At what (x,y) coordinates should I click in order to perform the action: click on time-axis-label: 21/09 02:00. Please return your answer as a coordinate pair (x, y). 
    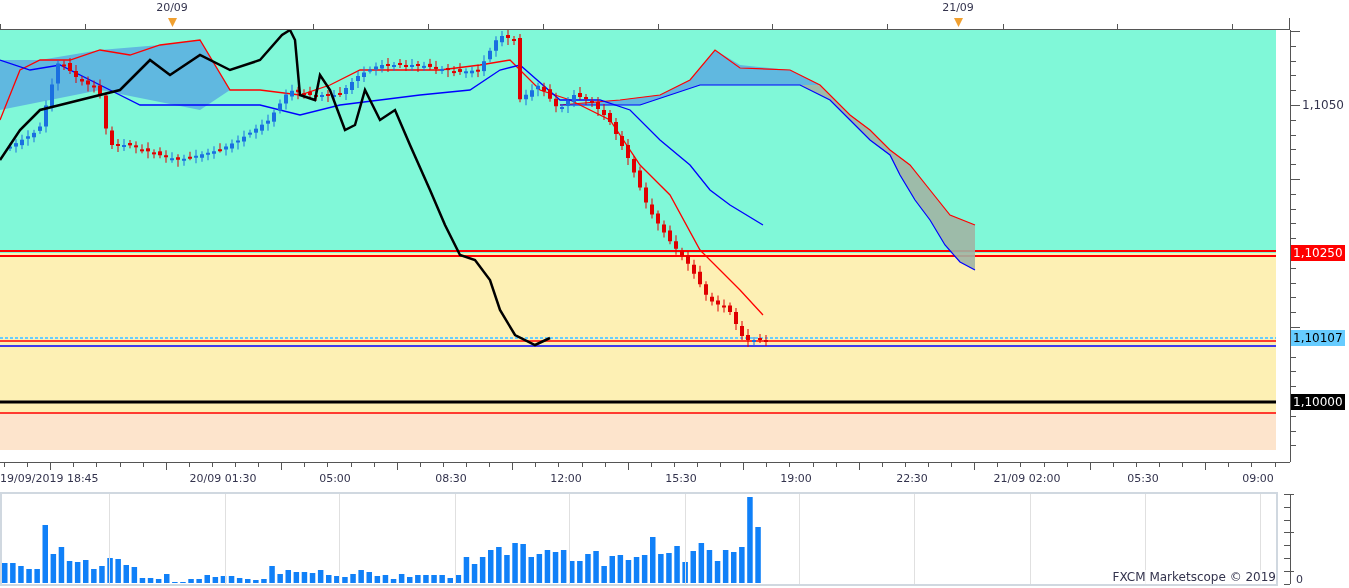
    Looking at the image, I should click on (1027, 479).